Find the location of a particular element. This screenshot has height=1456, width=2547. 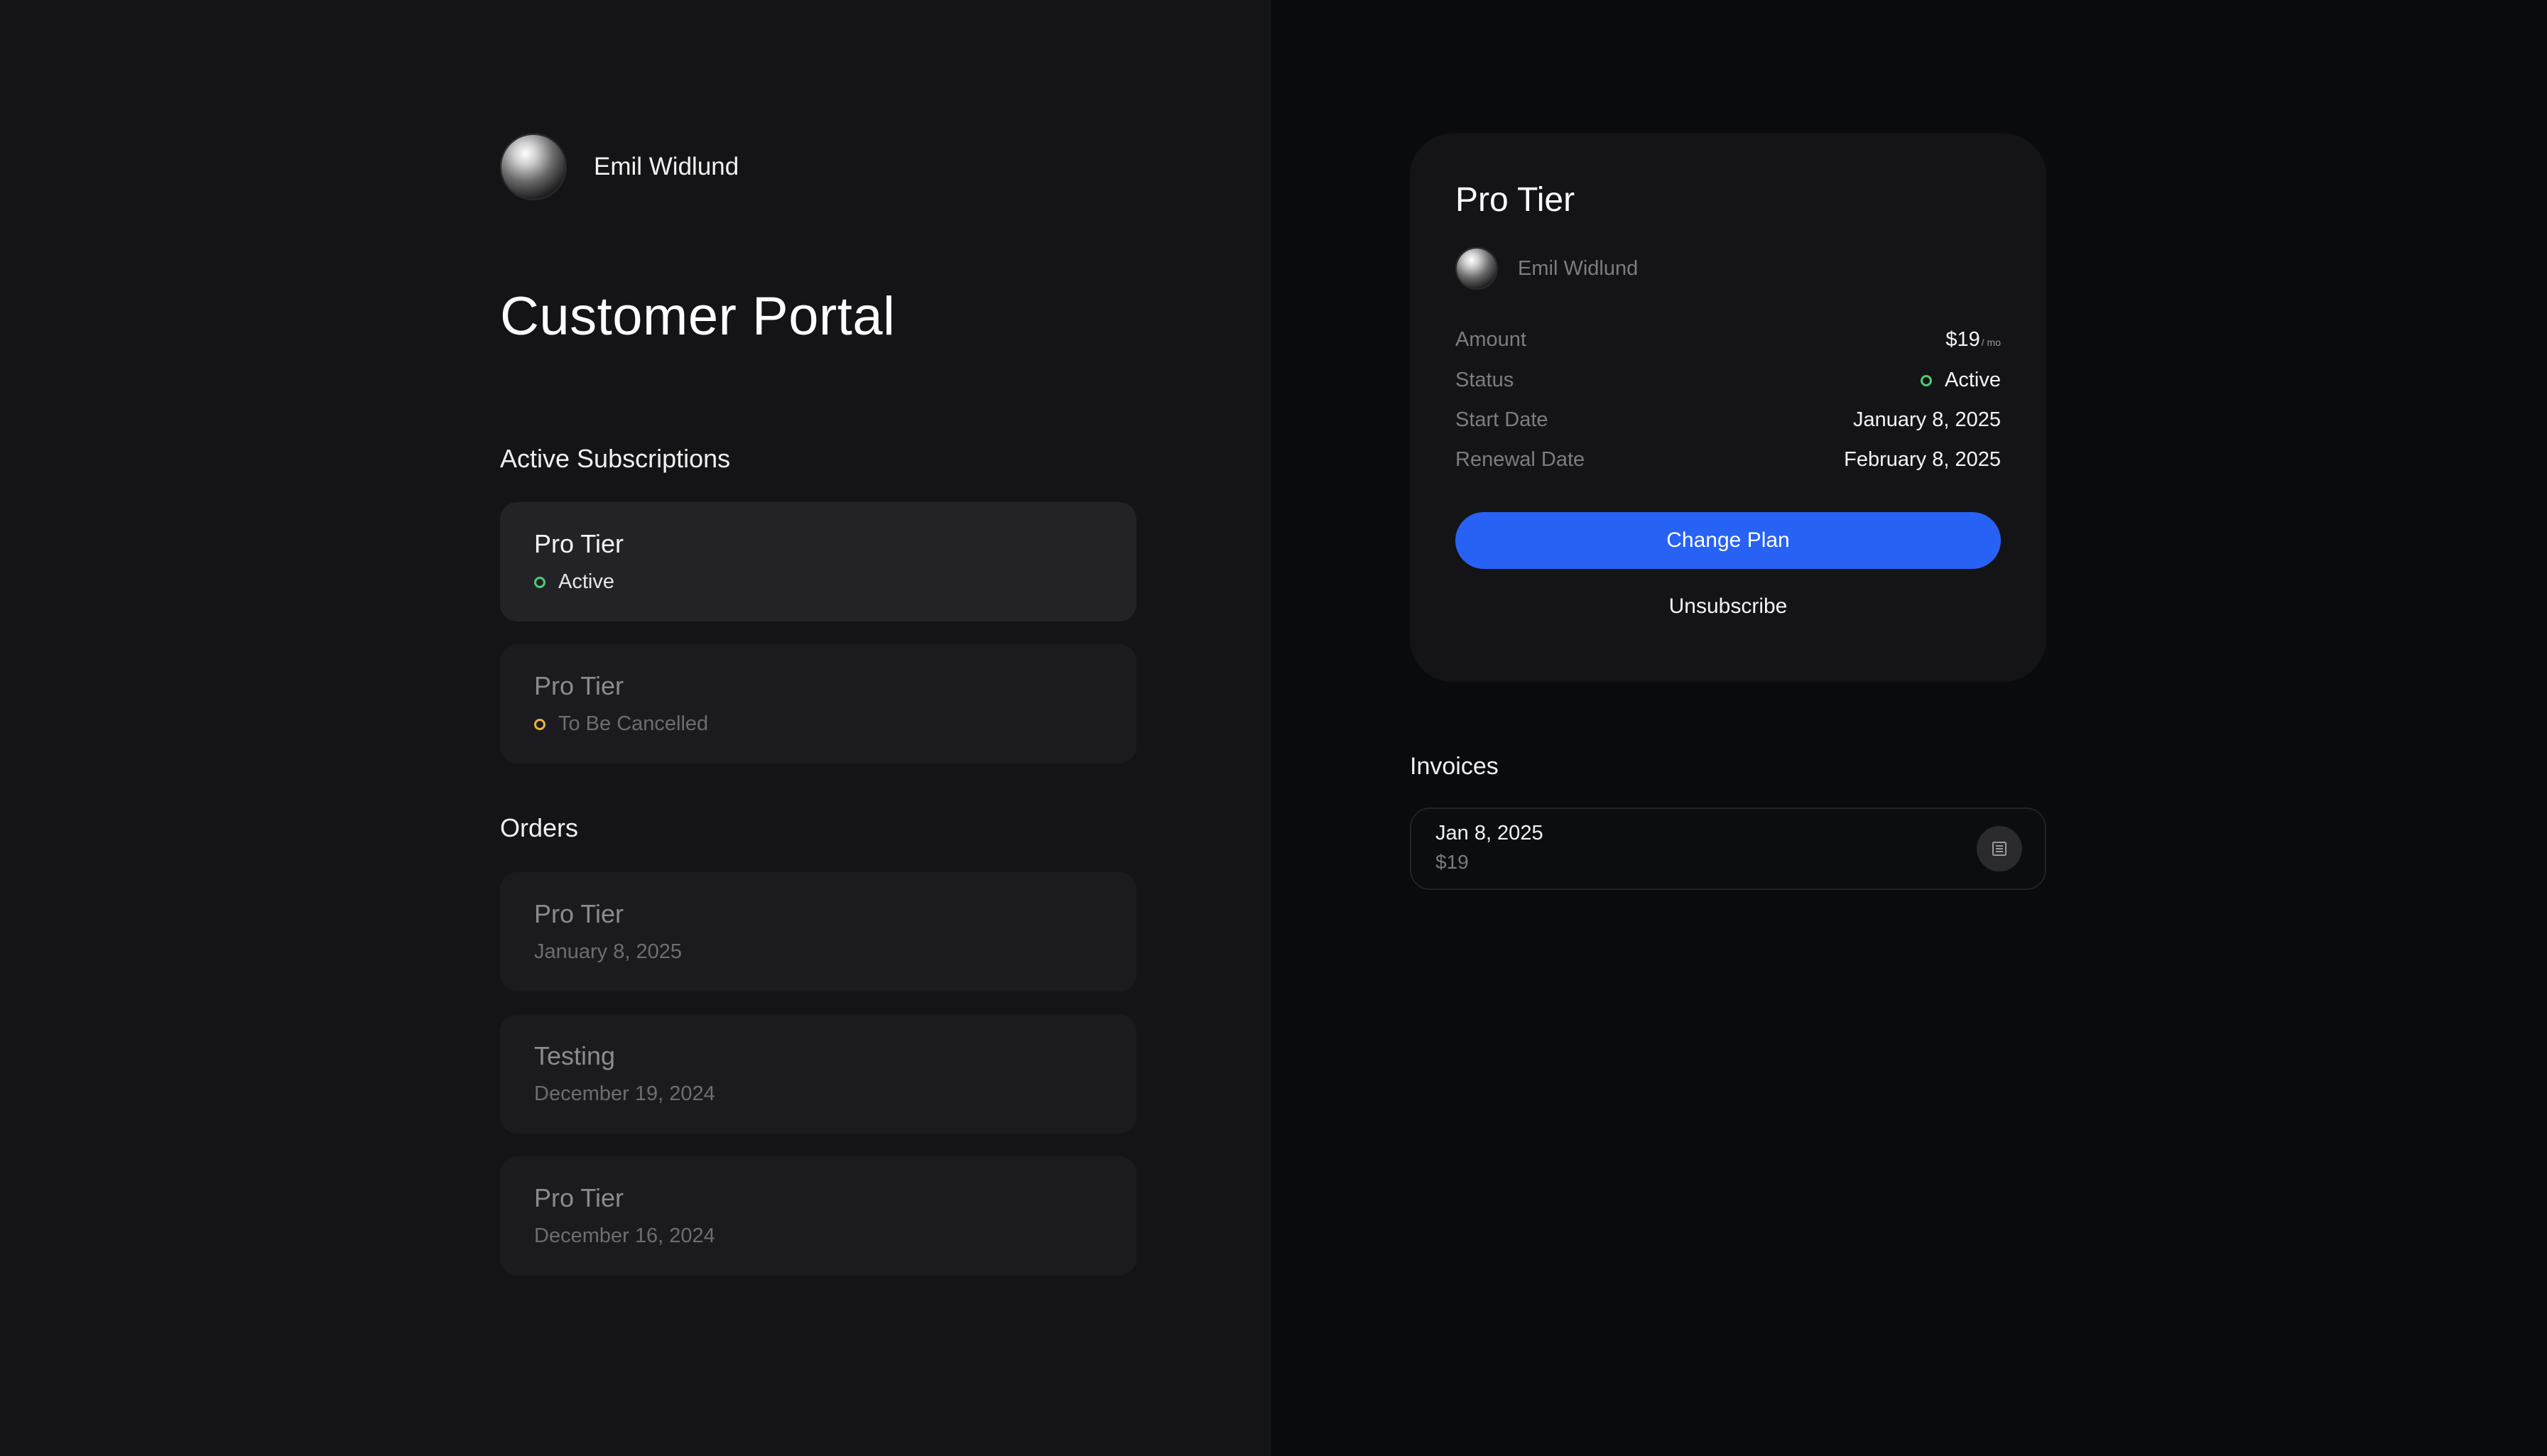

receipt-button is located at coordinates (1999, 849).